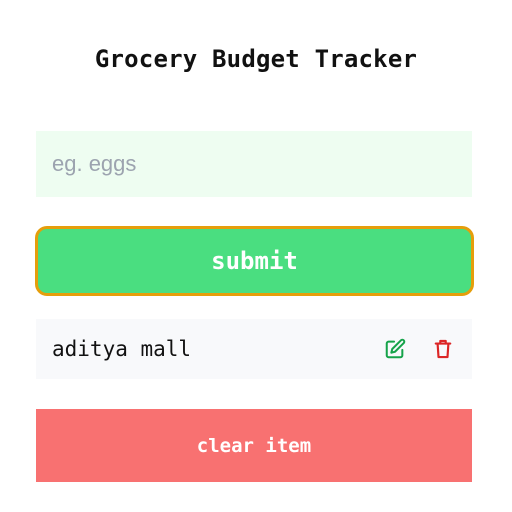 The width and height of the screenshot is (512, 512). Describe the element at coordinates (254, 445) in the screenshot. I see `clear-items-button: clear item` at that location.